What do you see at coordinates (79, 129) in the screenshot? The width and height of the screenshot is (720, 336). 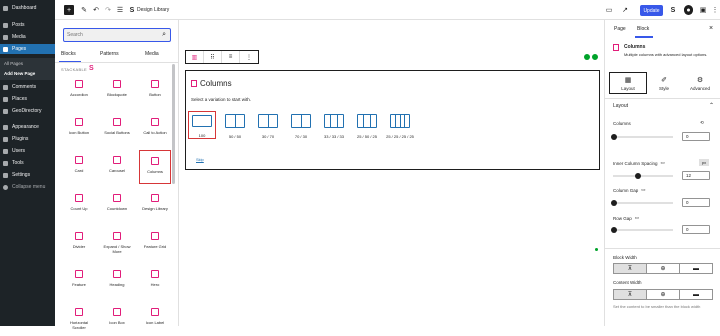 I see `block-item-icon-button: Icon Button` at bounding box center [79, 129].